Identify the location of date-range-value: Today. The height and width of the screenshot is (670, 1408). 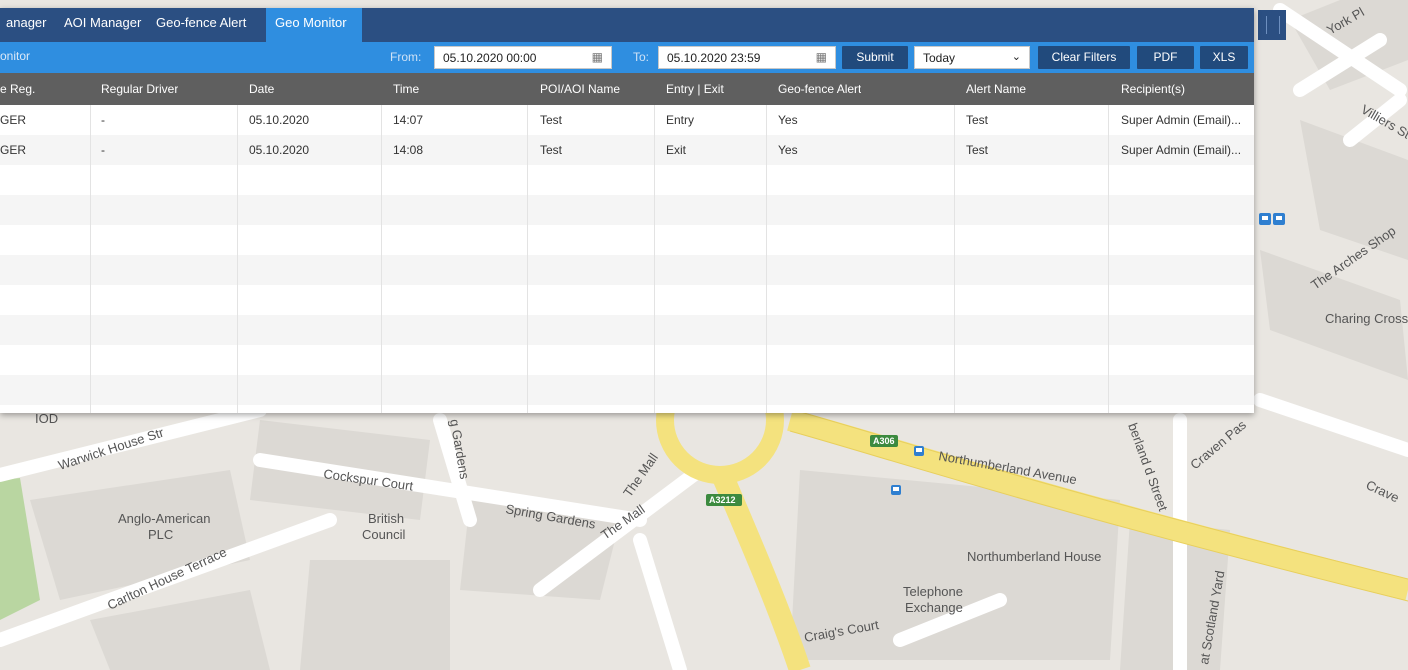
(939, 58).